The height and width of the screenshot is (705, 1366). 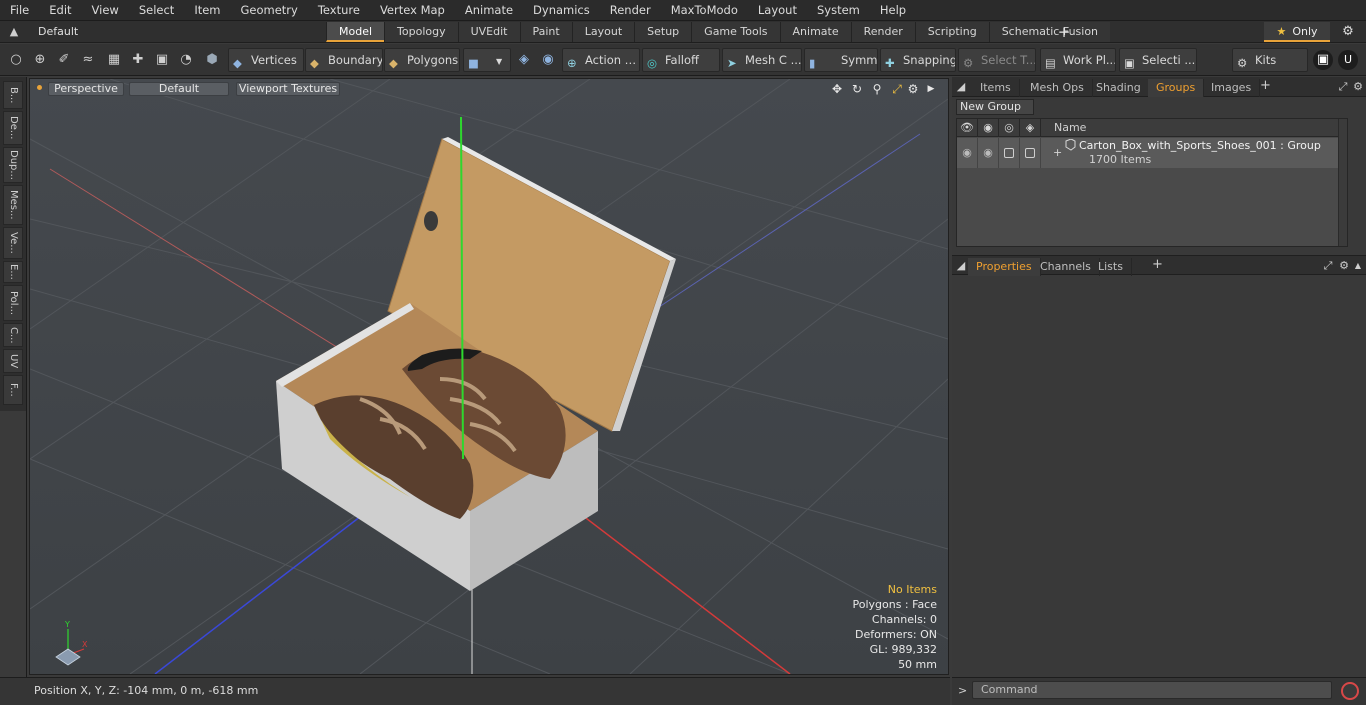 What do you see at coordinates (421, 32) in the screenshot?
I see `tab-topology: Topology` at bounding box center [421, 32].